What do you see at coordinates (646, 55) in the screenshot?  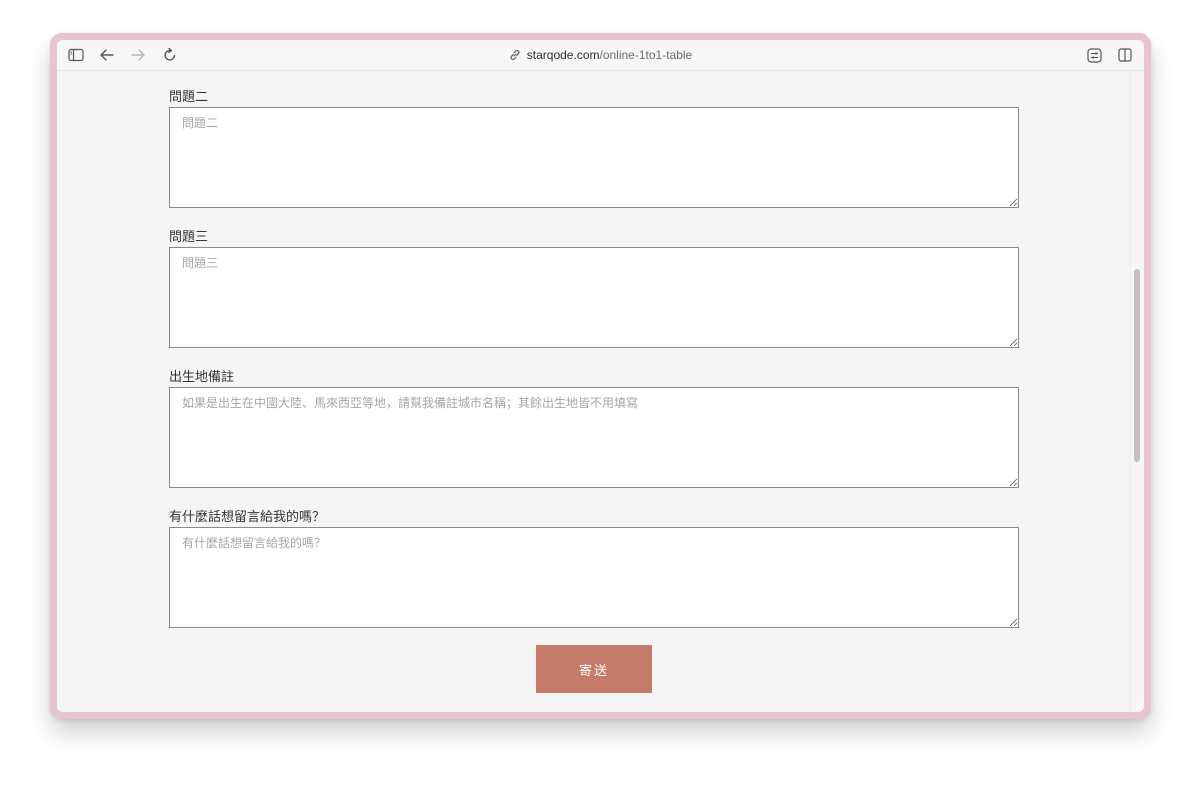 I see `url-path: /online-1to1-table` at bounding box center [646, 55].